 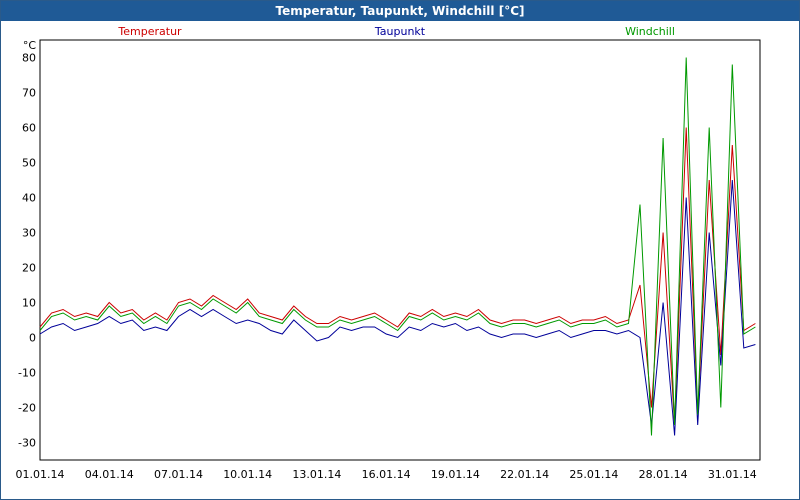 What do you see at coordinates (30, 45) in the screenshot?
I see `y-axis-label: °C` at bounding box center [30, 45].